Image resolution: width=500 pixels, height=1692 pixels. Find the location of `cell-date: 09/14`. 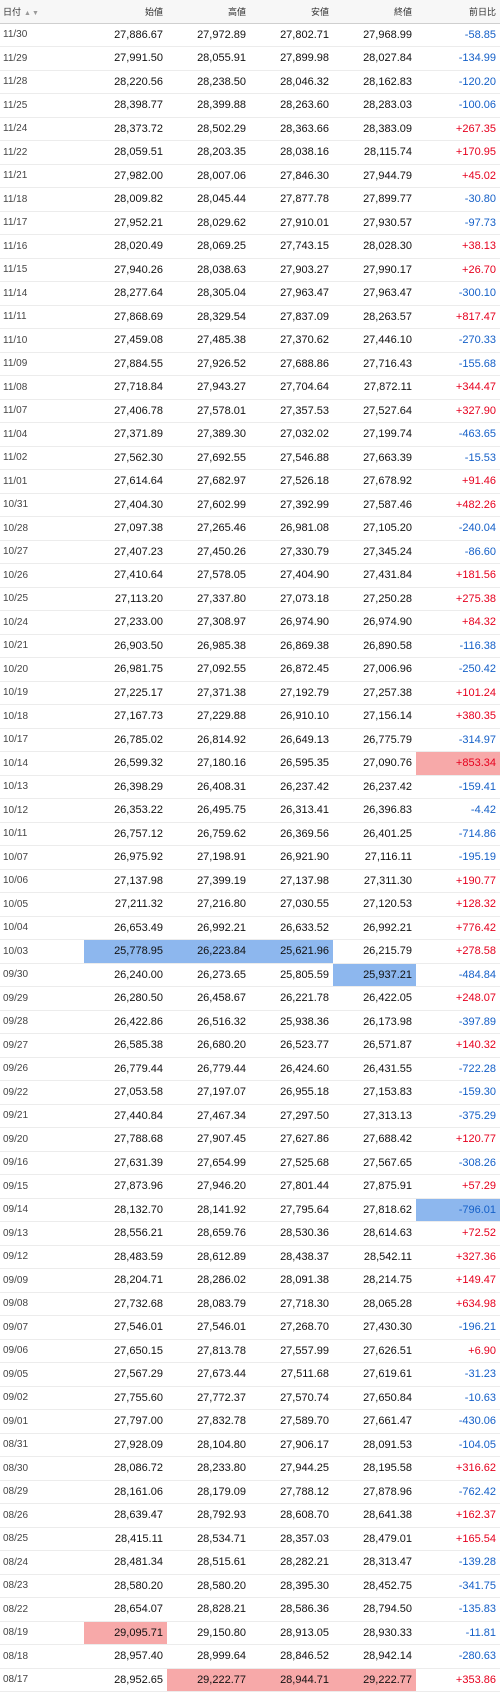

cell-date: 09/14 is located at coordinates (42, 1210).